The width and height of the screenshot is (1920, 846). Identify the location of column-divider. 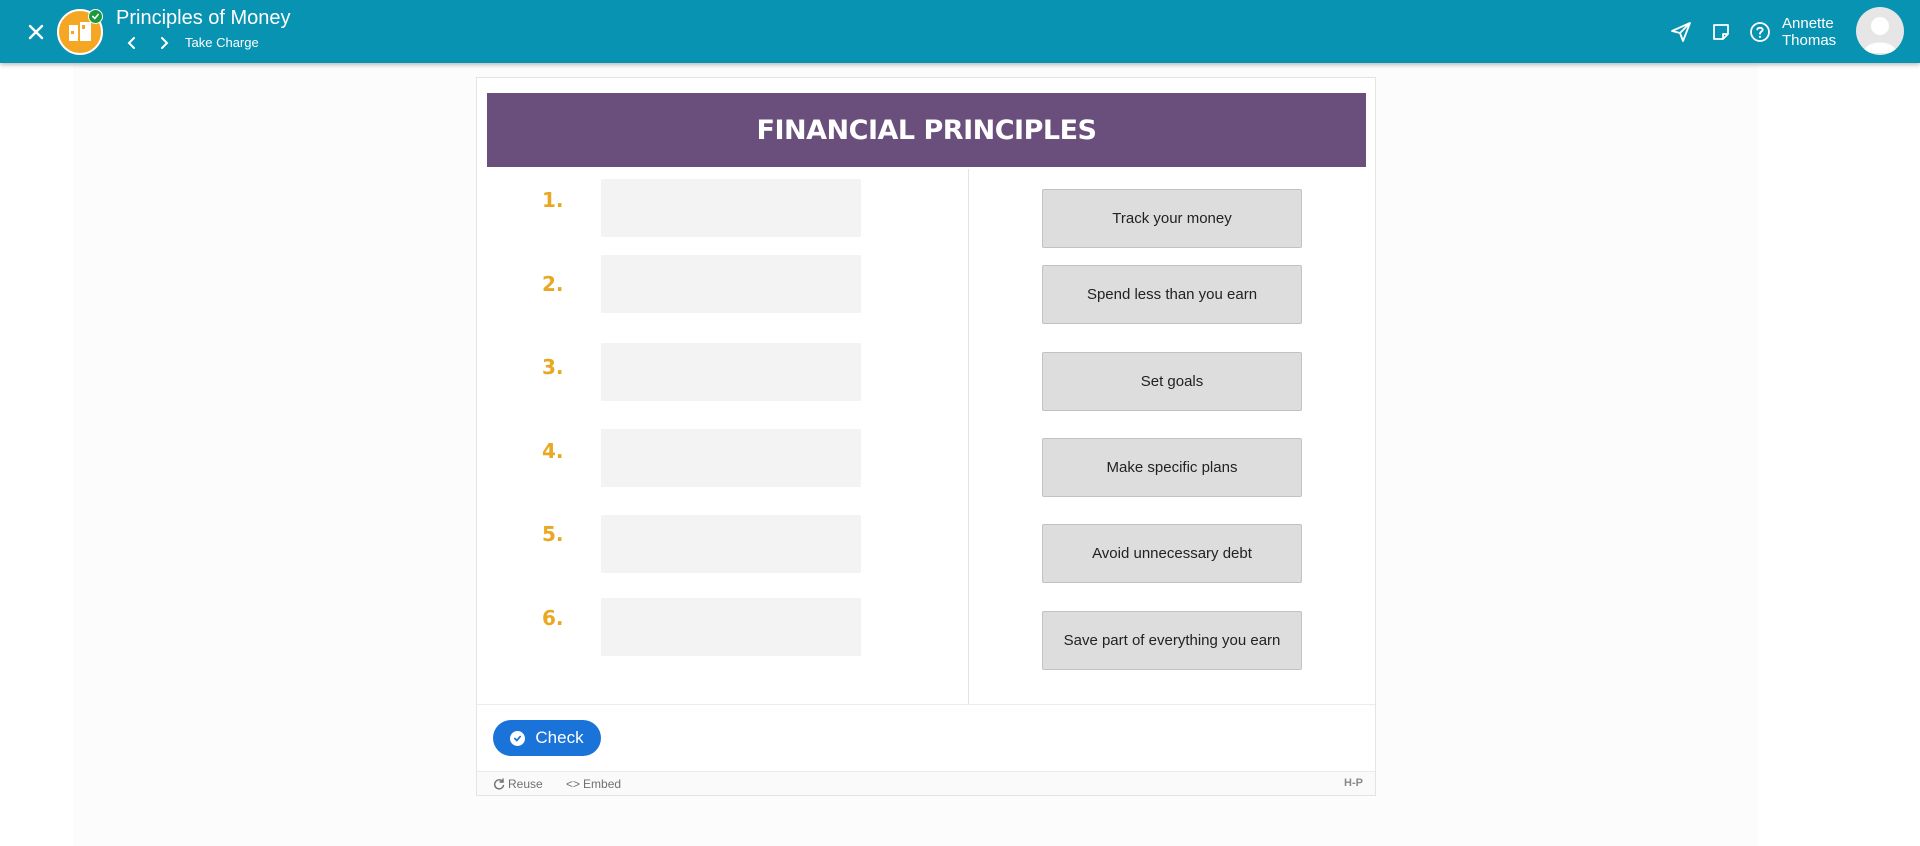
(968, 436).